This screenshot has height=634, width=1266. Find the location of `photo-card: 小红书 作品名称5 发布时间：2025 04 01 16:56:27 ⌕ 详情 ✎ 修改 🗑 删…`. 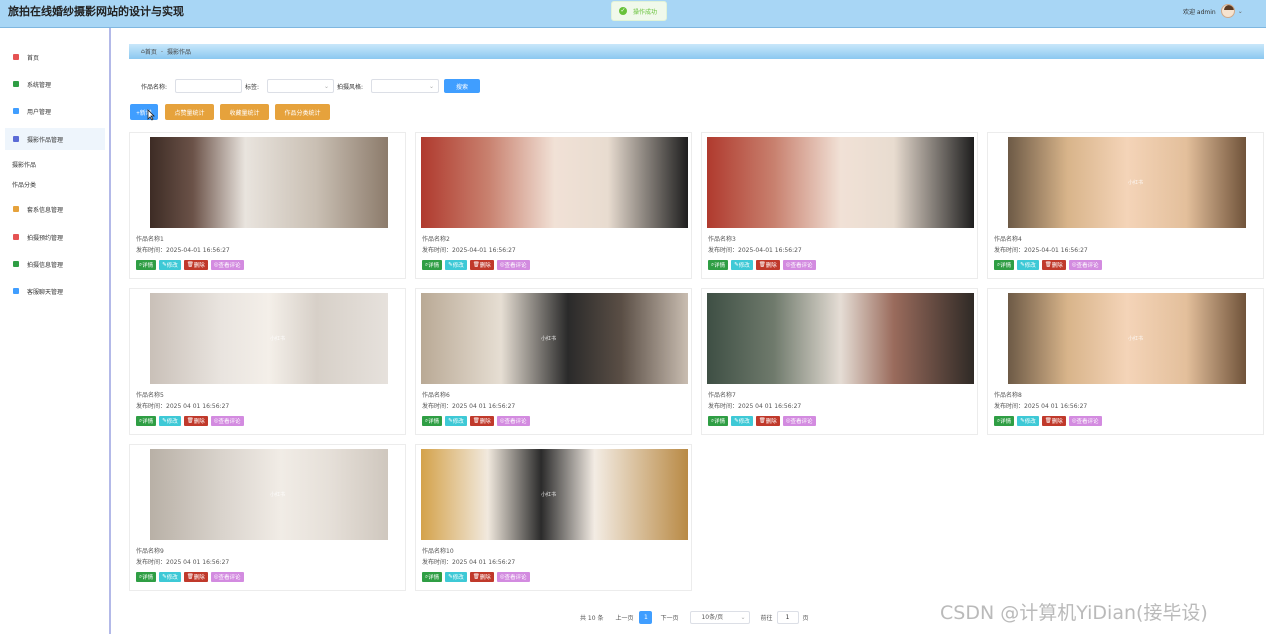

photo-card: 小红书 作品名称5 发布时间：2025 04 01 16:56:27 ⌕ 详情 ✎ 修改 🗑 删… is located at coordinates (267, 361).